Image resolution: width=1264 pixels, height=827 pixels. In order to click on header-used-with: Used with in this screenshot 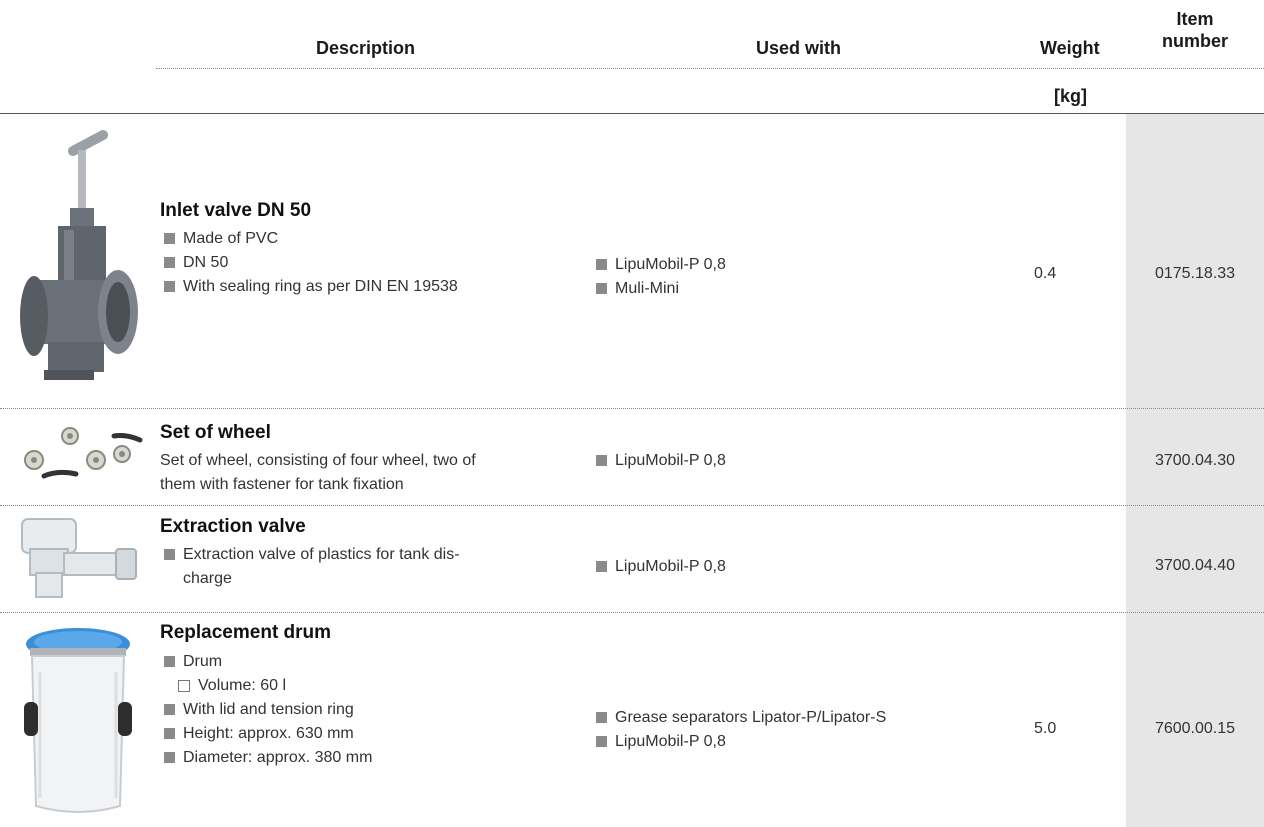, I will do `click(799, 48)`.